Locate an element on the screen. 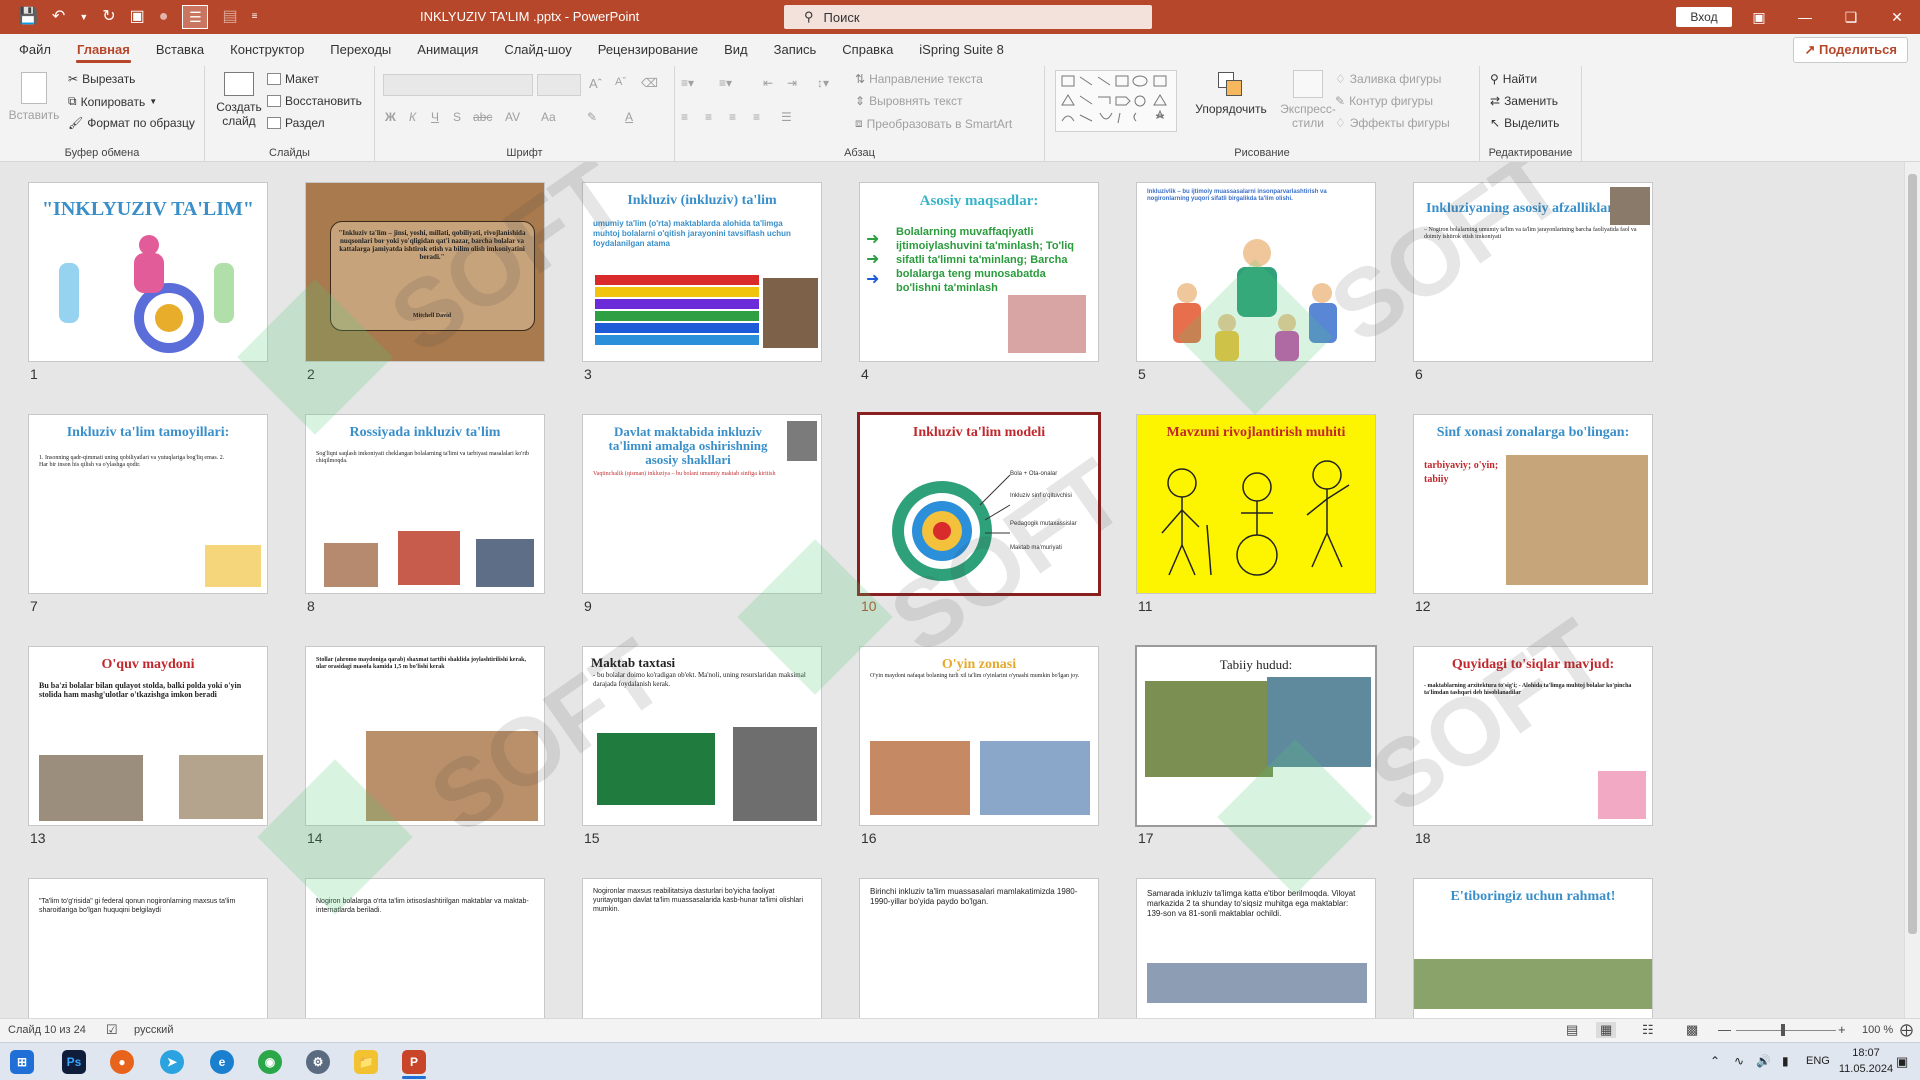 This screenshot has height=1080, width=1920. scrollbar-thumb is located at coordinates (1912, 554).